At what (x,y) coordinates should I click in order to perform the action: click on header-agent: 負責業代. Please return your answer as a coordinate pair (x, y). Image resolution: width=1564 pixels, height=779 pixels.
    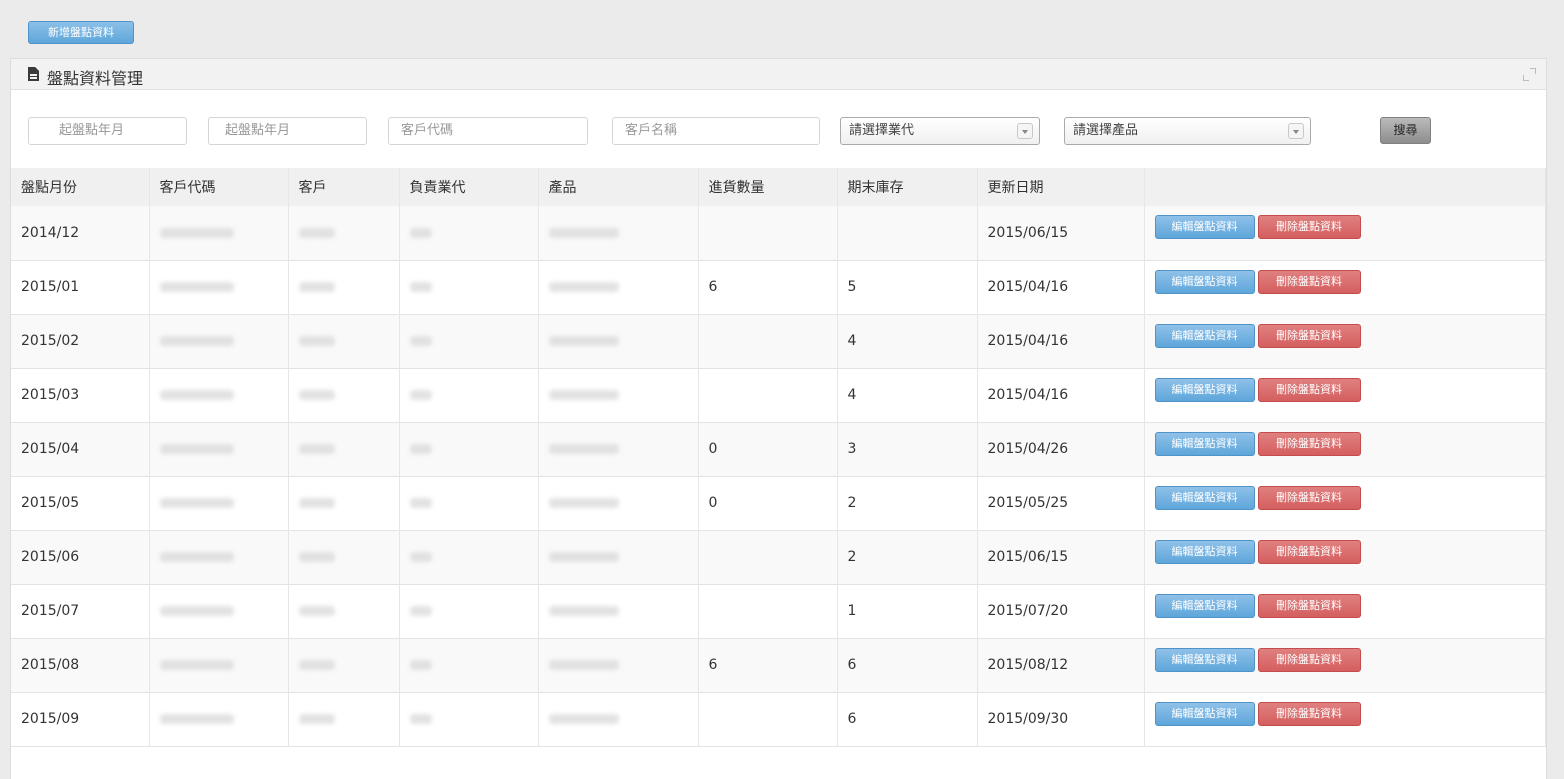
    Looking at the image, I should click on (469, 187).